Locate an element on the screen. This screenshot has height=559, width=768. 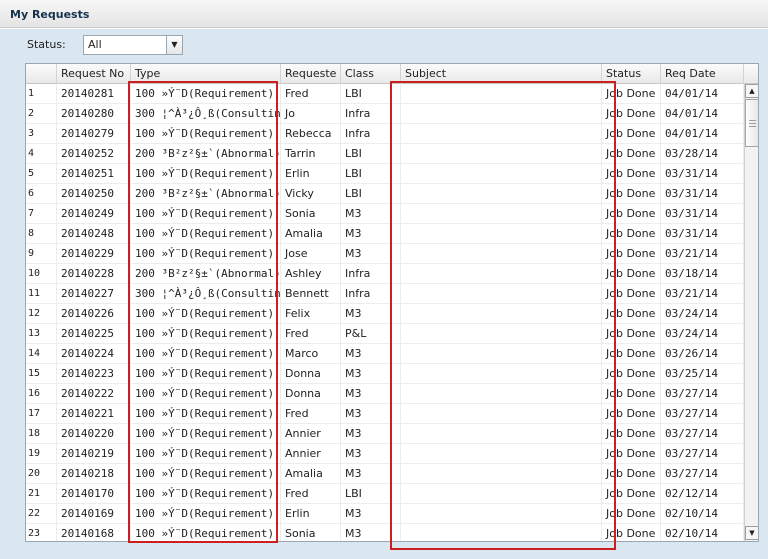
request-no-cell: 20140170 is located at coordinates (94, 494).